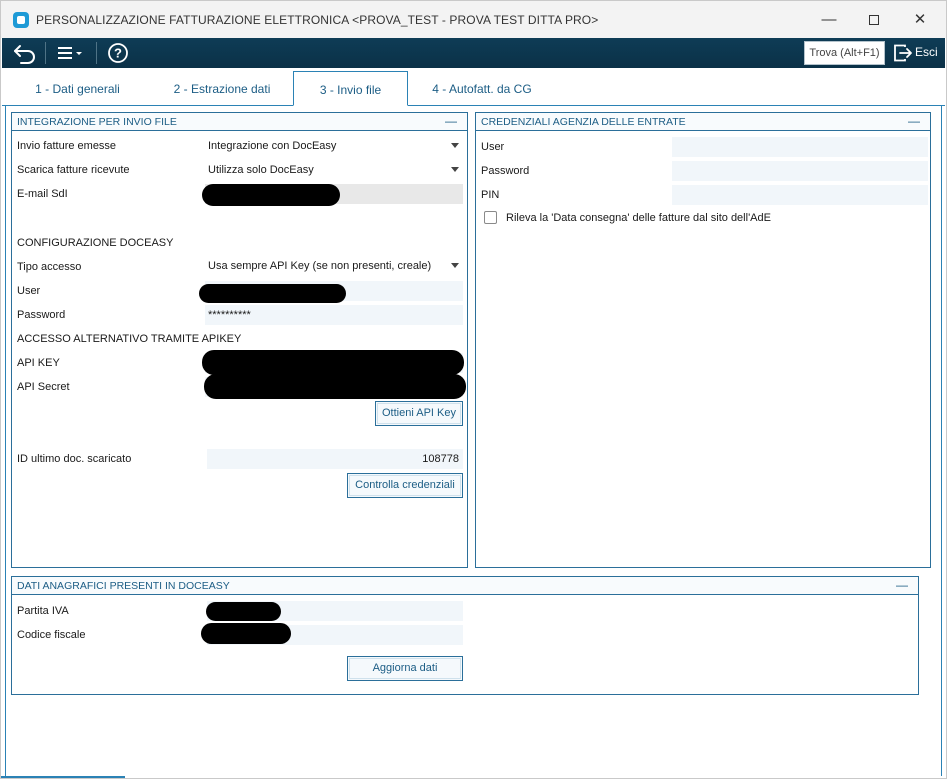  I want to click on exit-button: Esci, so click(918, 53).